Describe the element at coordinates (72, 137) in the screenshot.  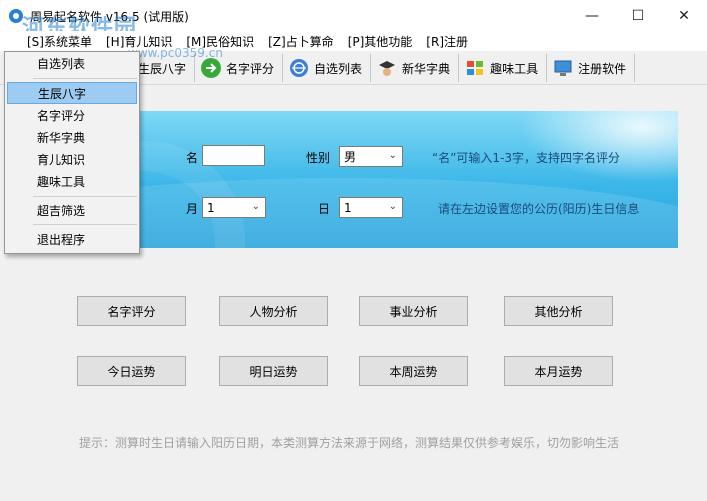
I see `dropdown-item-dictionary: 新华字典` at that location.